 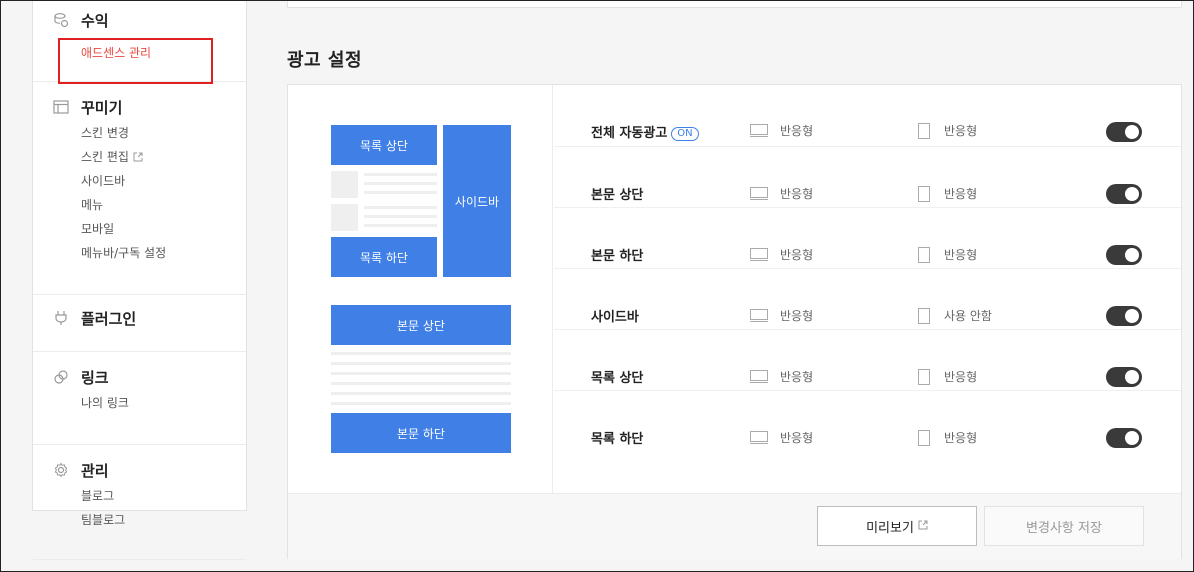 I want to click on preview-list-top: 목록 상단, so click(x=384, y=145).